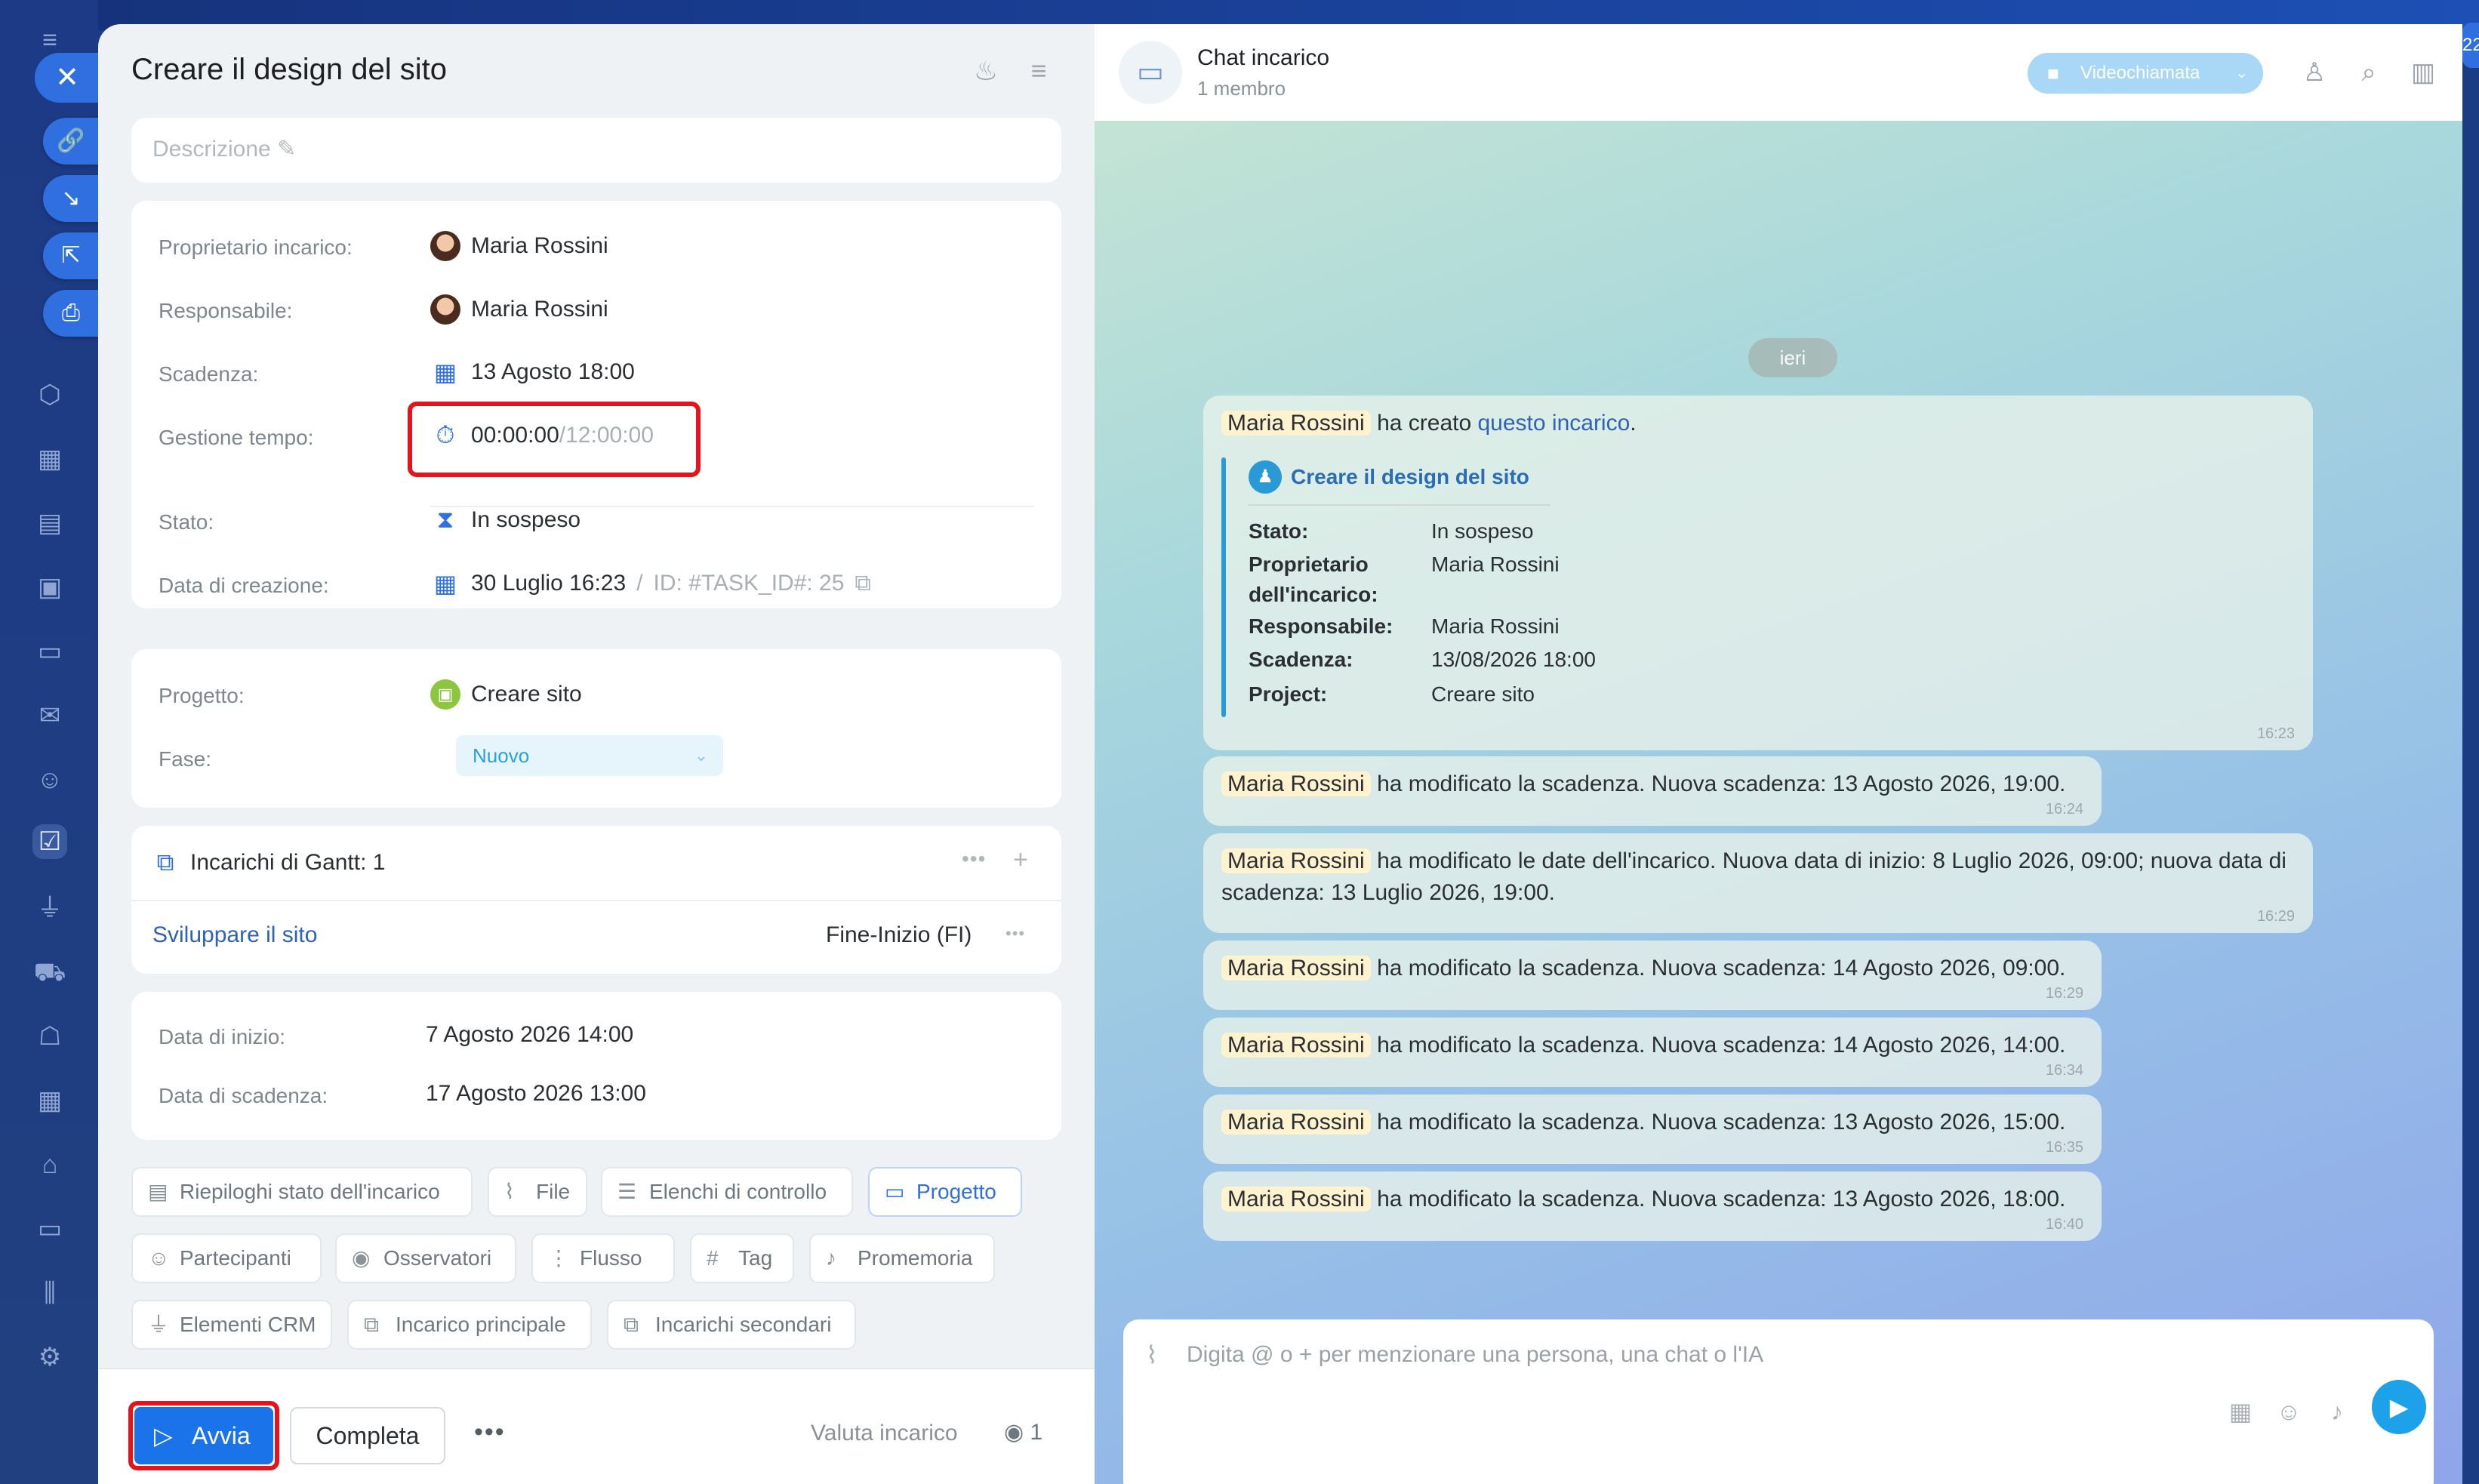 Image resolution: width=2479 pixels, height=1484 pixels. What do you see at coordinates (2470, 45) in the screenshot?
I see `right-edge-tab: 22` at bounding box center [2470, 45].